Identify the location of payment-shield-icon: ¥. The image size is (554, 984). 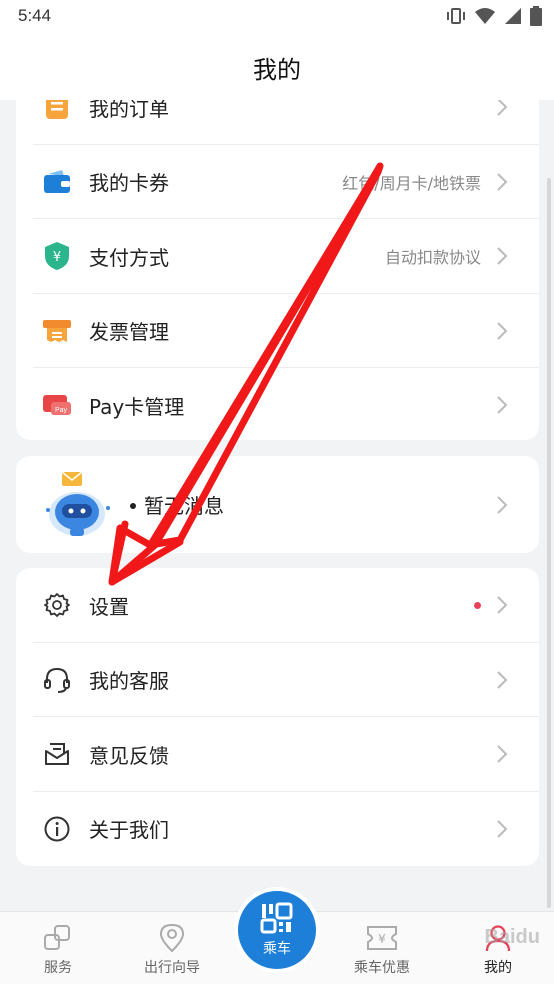
(57, 256).